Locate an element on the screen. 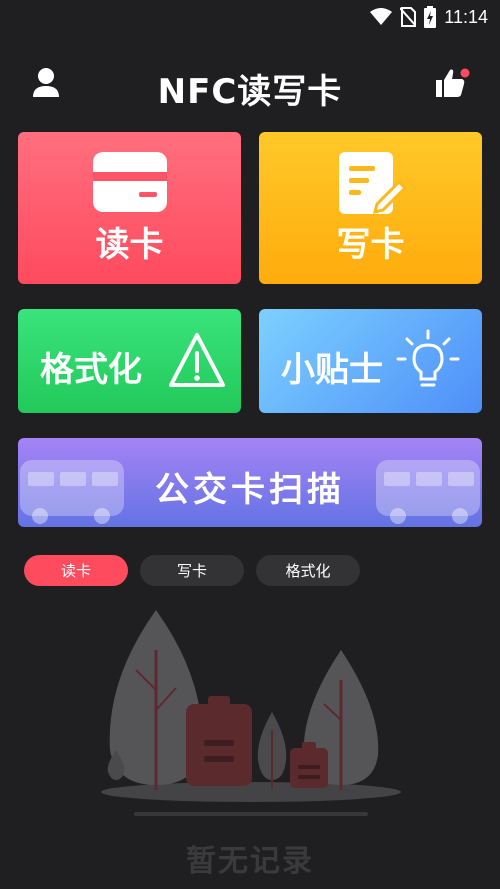 The image size is (500, 889). tips-card-button: 小贴士 is located at coordinates (370, 361).